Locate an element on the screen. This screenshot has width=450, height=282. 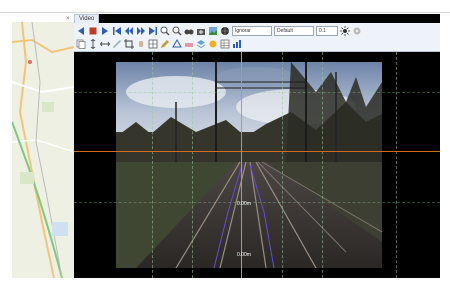
binoculars-icon is located at coordinates (189, 31).